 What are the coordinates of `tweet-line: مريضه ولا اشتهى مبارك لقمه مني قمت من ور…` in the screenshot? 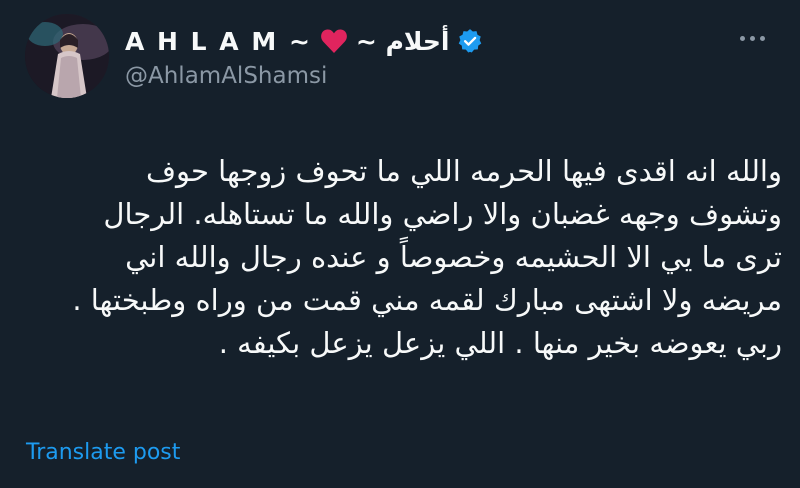 It's located at (427, 300).